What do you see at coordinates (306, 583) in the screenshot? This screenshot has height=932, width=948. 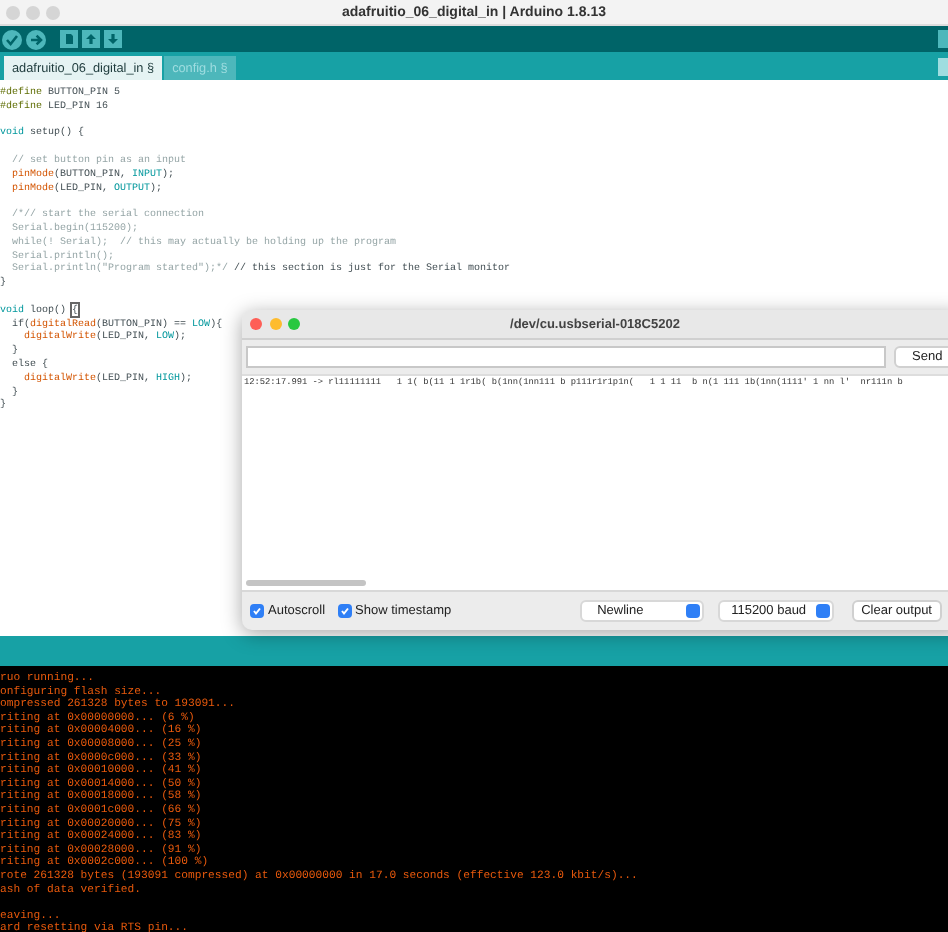 I see `scrollbar-thumb` at bounding box center [306, 583].